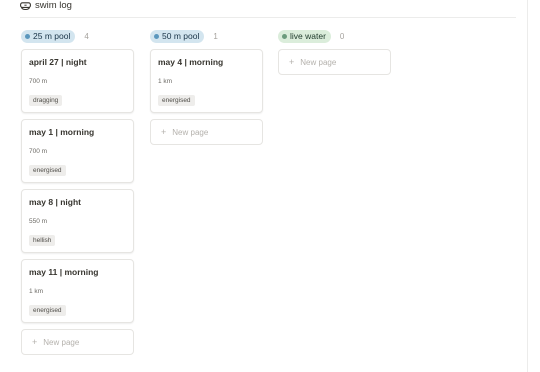 This screenshot has width=540, height=372. I want to click on card-april-27: april 27 | night 700 m dragging, so click(77, 81).